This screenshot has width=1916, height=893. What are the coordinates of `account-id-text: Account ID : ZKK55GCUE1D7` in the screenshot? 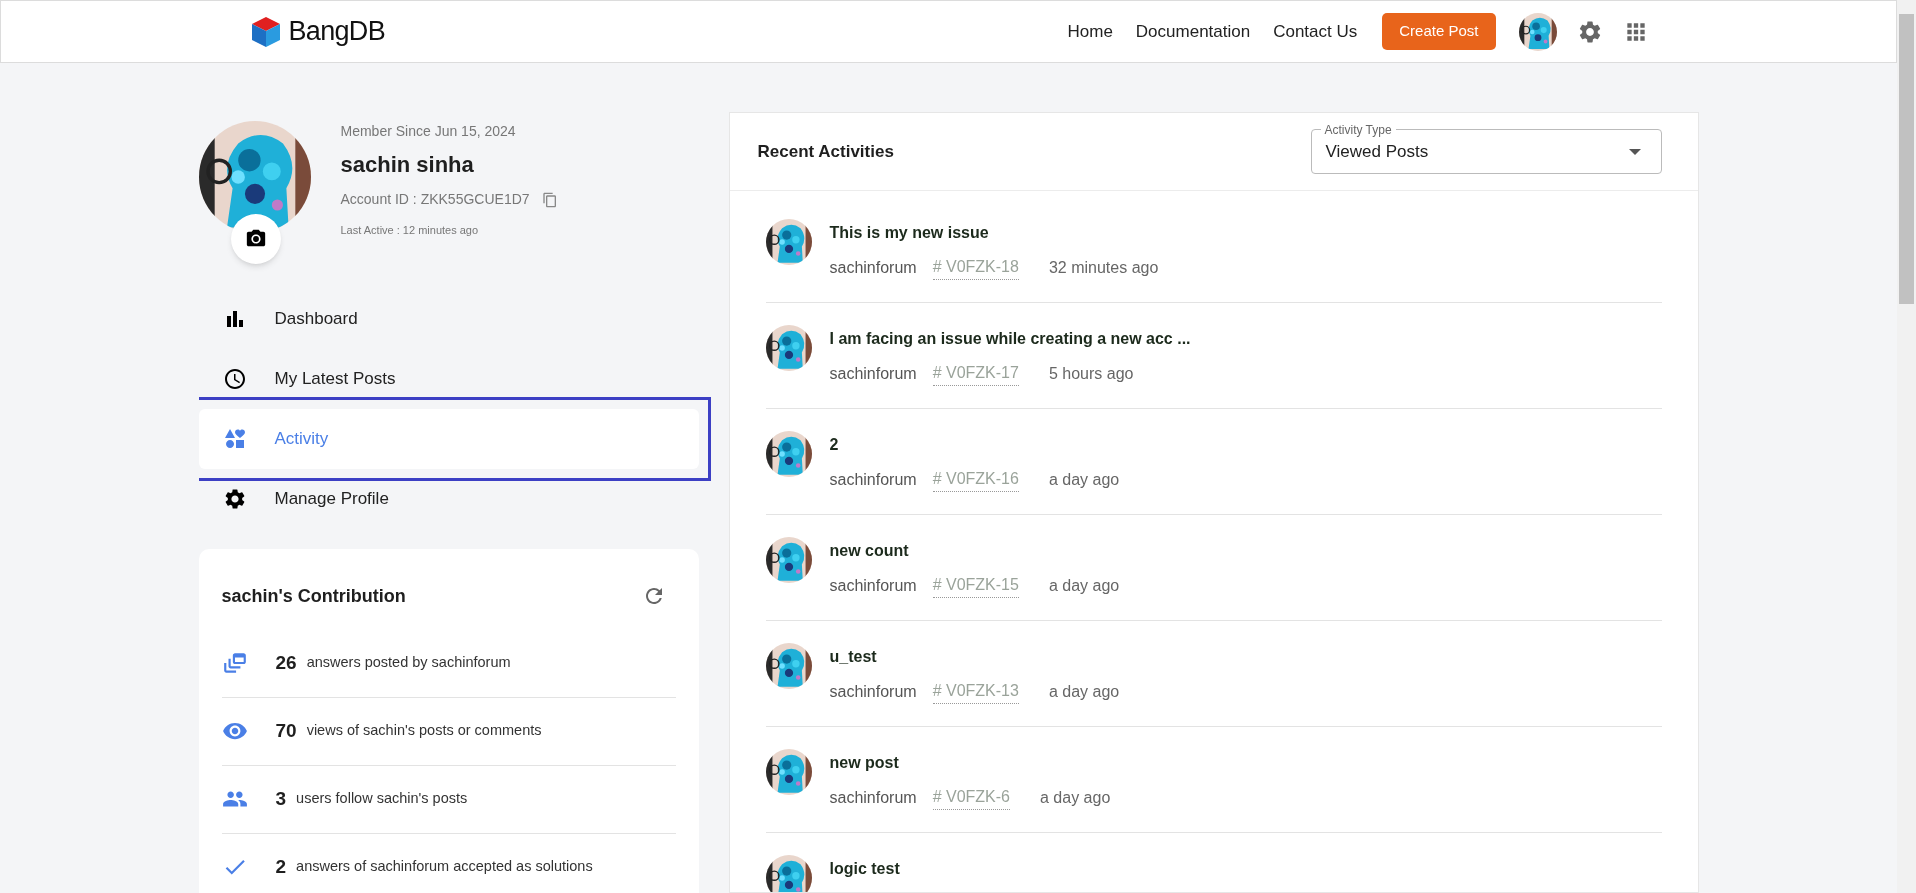 It's located at (435, 199).